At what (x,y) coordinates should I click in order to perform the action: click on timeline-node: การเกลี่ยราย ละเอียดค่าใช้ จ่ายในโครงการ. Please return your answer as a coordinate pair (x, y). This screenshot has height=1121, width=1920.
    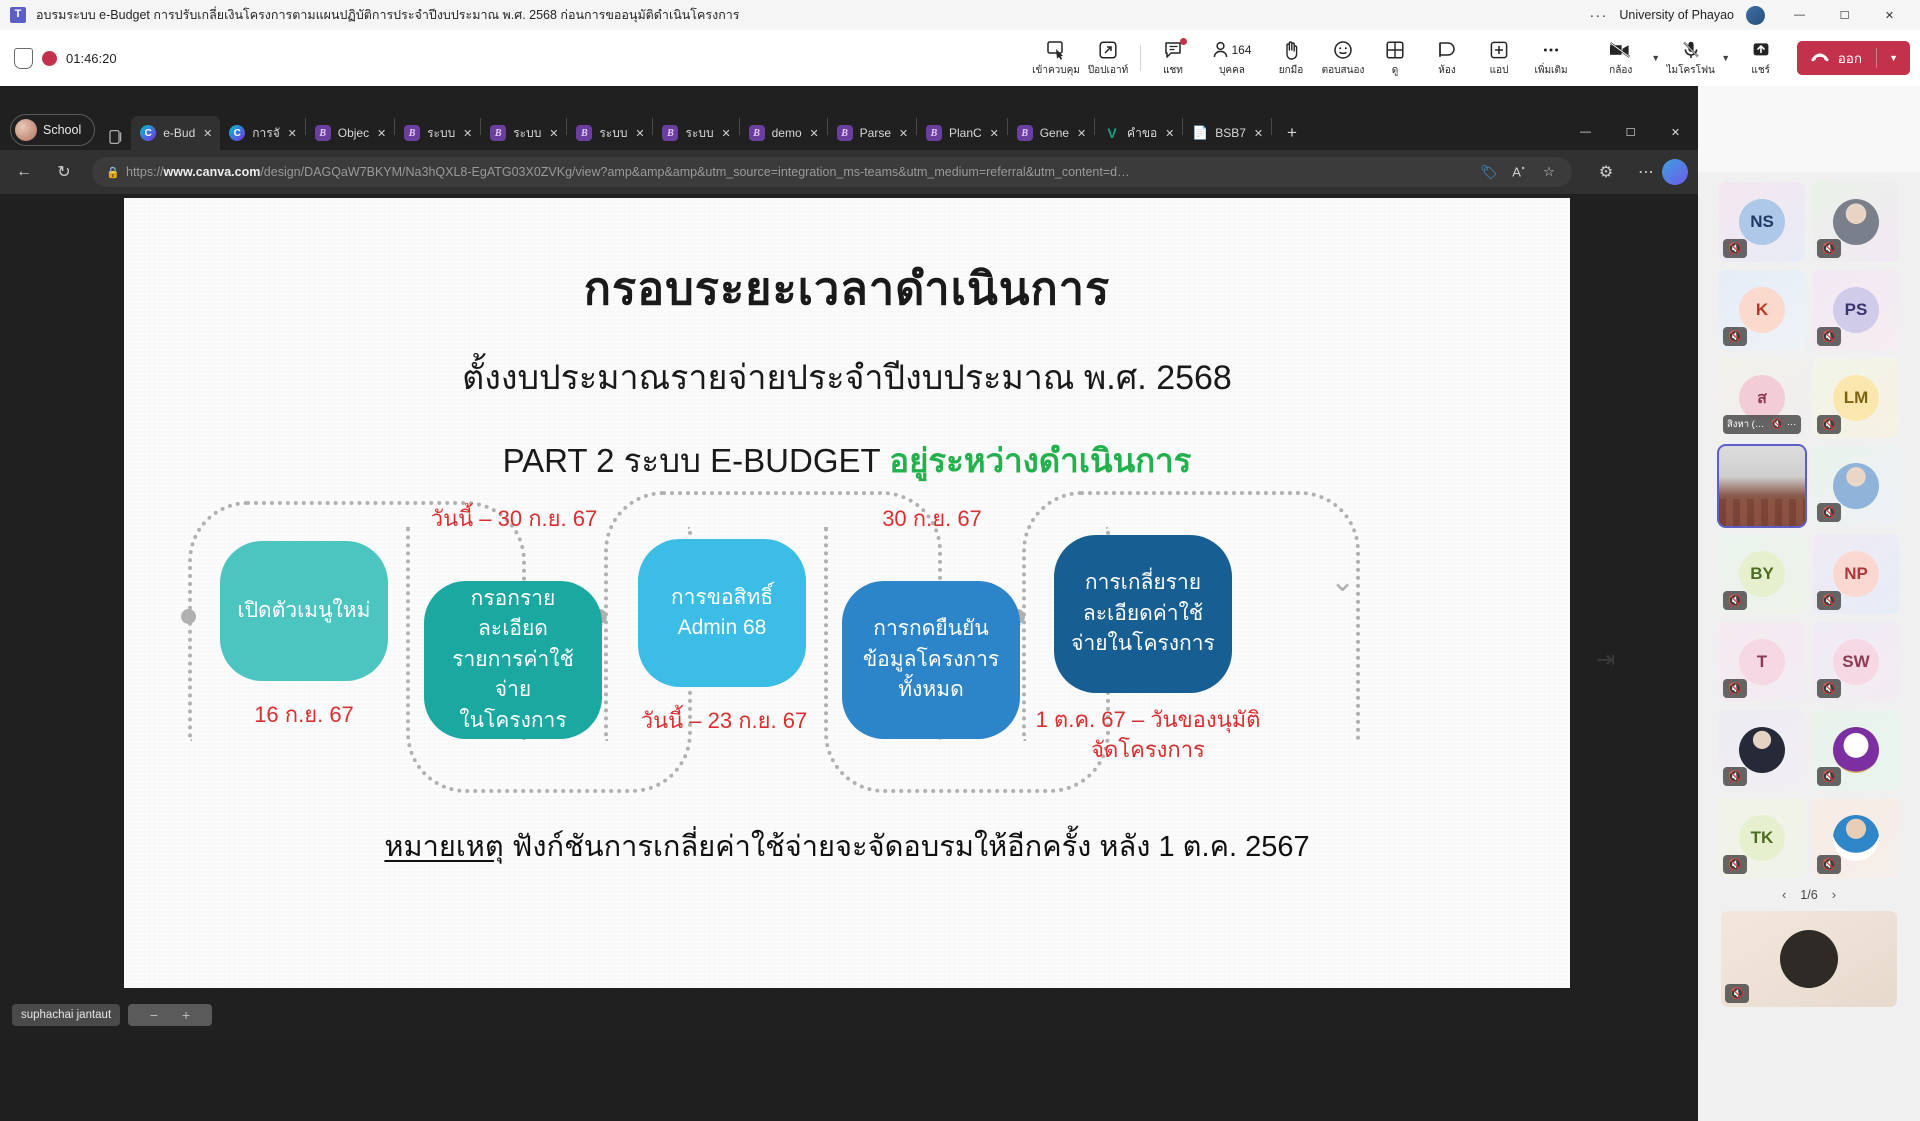
    Looking at the image, I should click on (1143, 614).